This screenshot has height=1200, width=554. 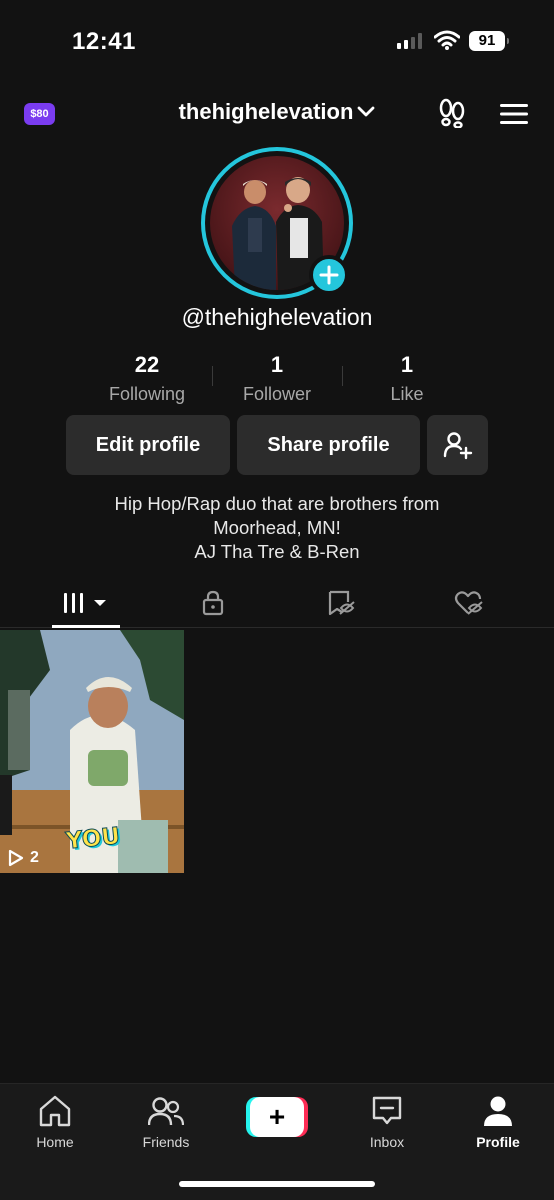 I want to click on repost-icon, so click(x=341, y=603).